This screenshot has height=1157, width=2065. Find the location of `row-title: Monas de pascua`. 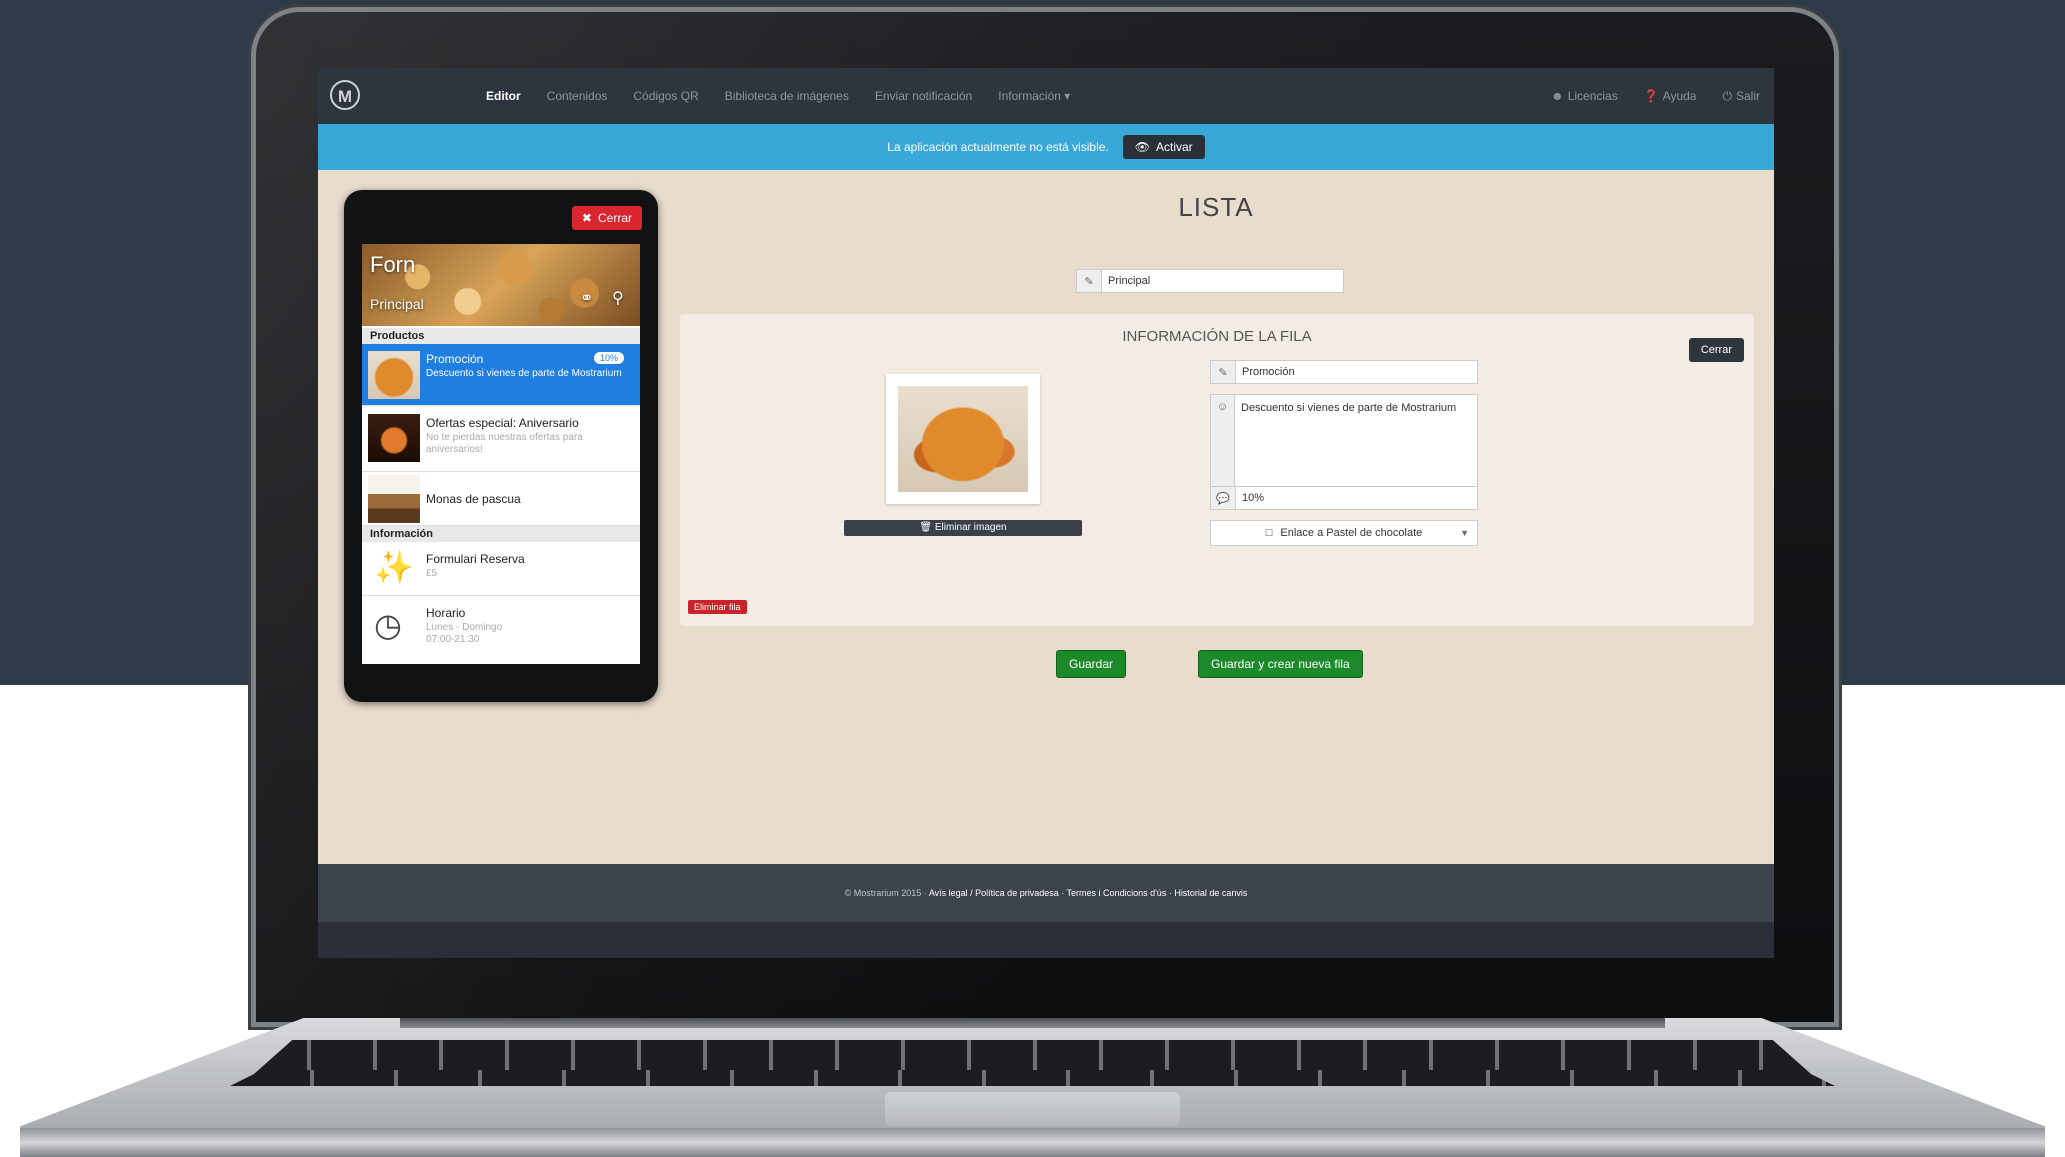

row-title: Monas de pascua is located at coordinates (473, 499).